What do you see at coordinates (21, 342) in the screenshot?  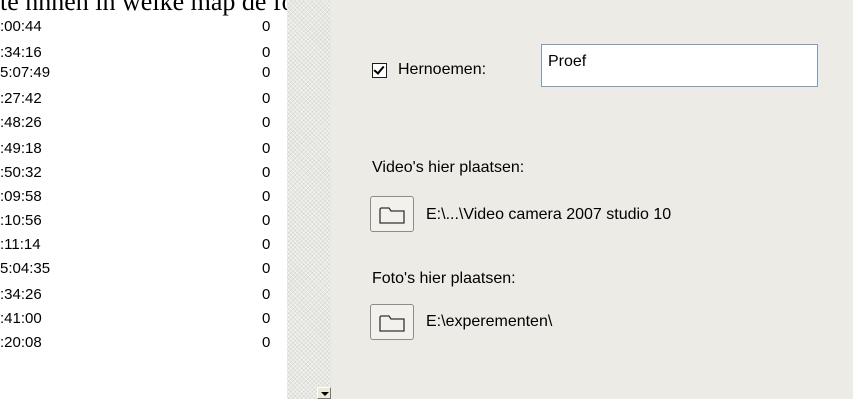 I see `time-cell: :20:08` at bounding box center [21, 342].